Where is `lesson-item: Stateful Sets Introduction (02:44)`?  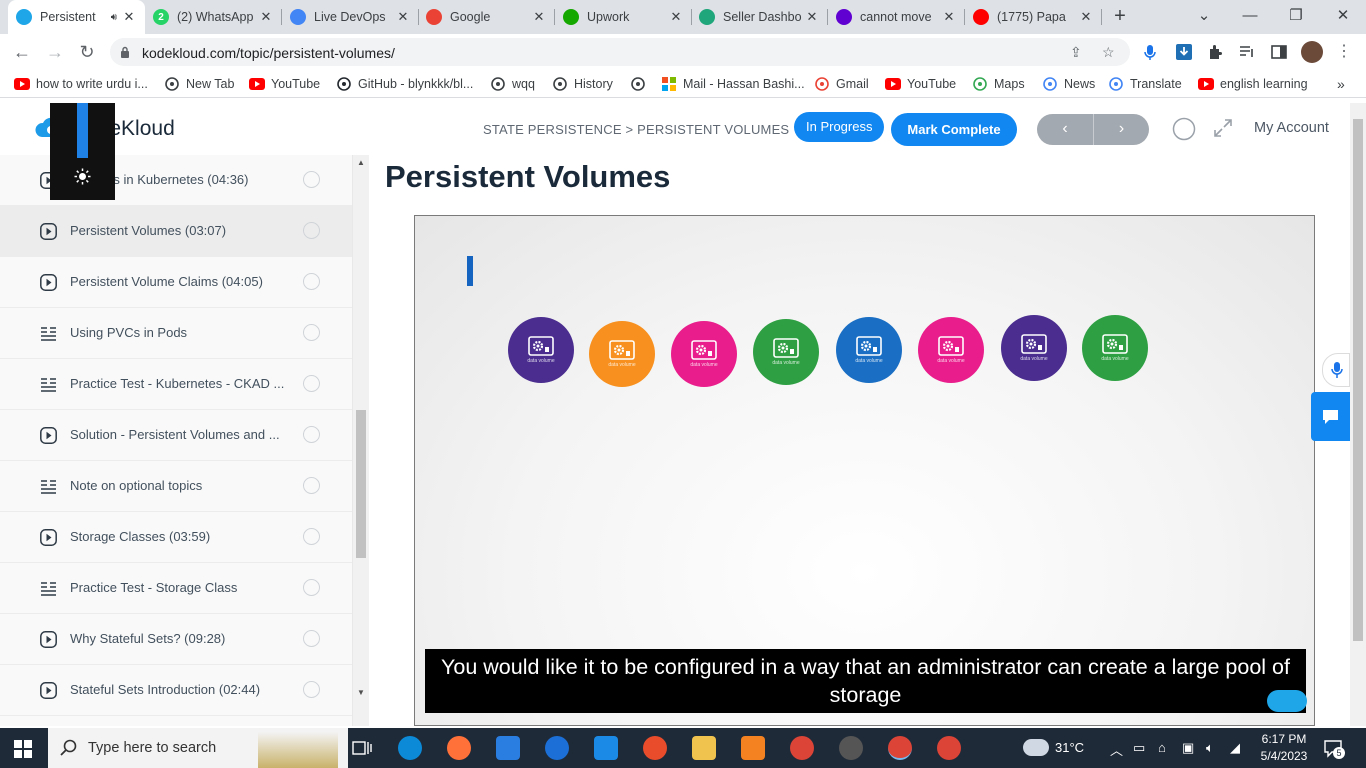
lesson-item: Stateful Sets Introduction (02:44) is located at coordinates (176, 690).